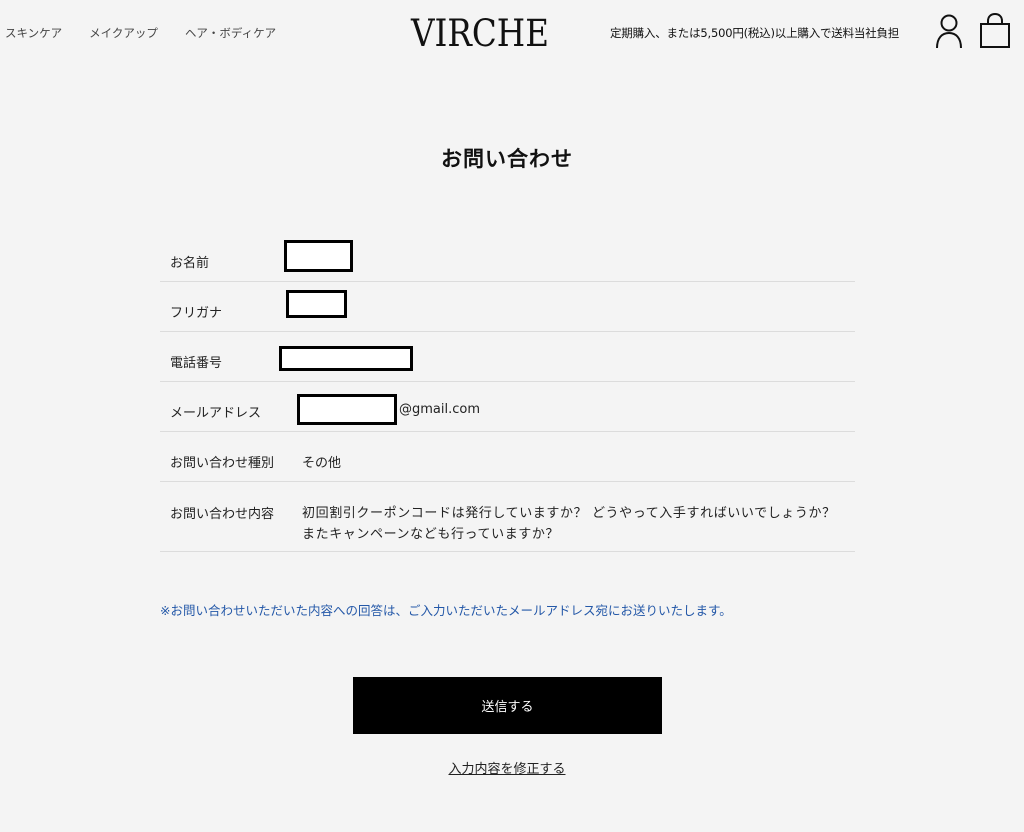  I want to click on inquiry-type-label: お問い合わせ種別, so click(222, 463).